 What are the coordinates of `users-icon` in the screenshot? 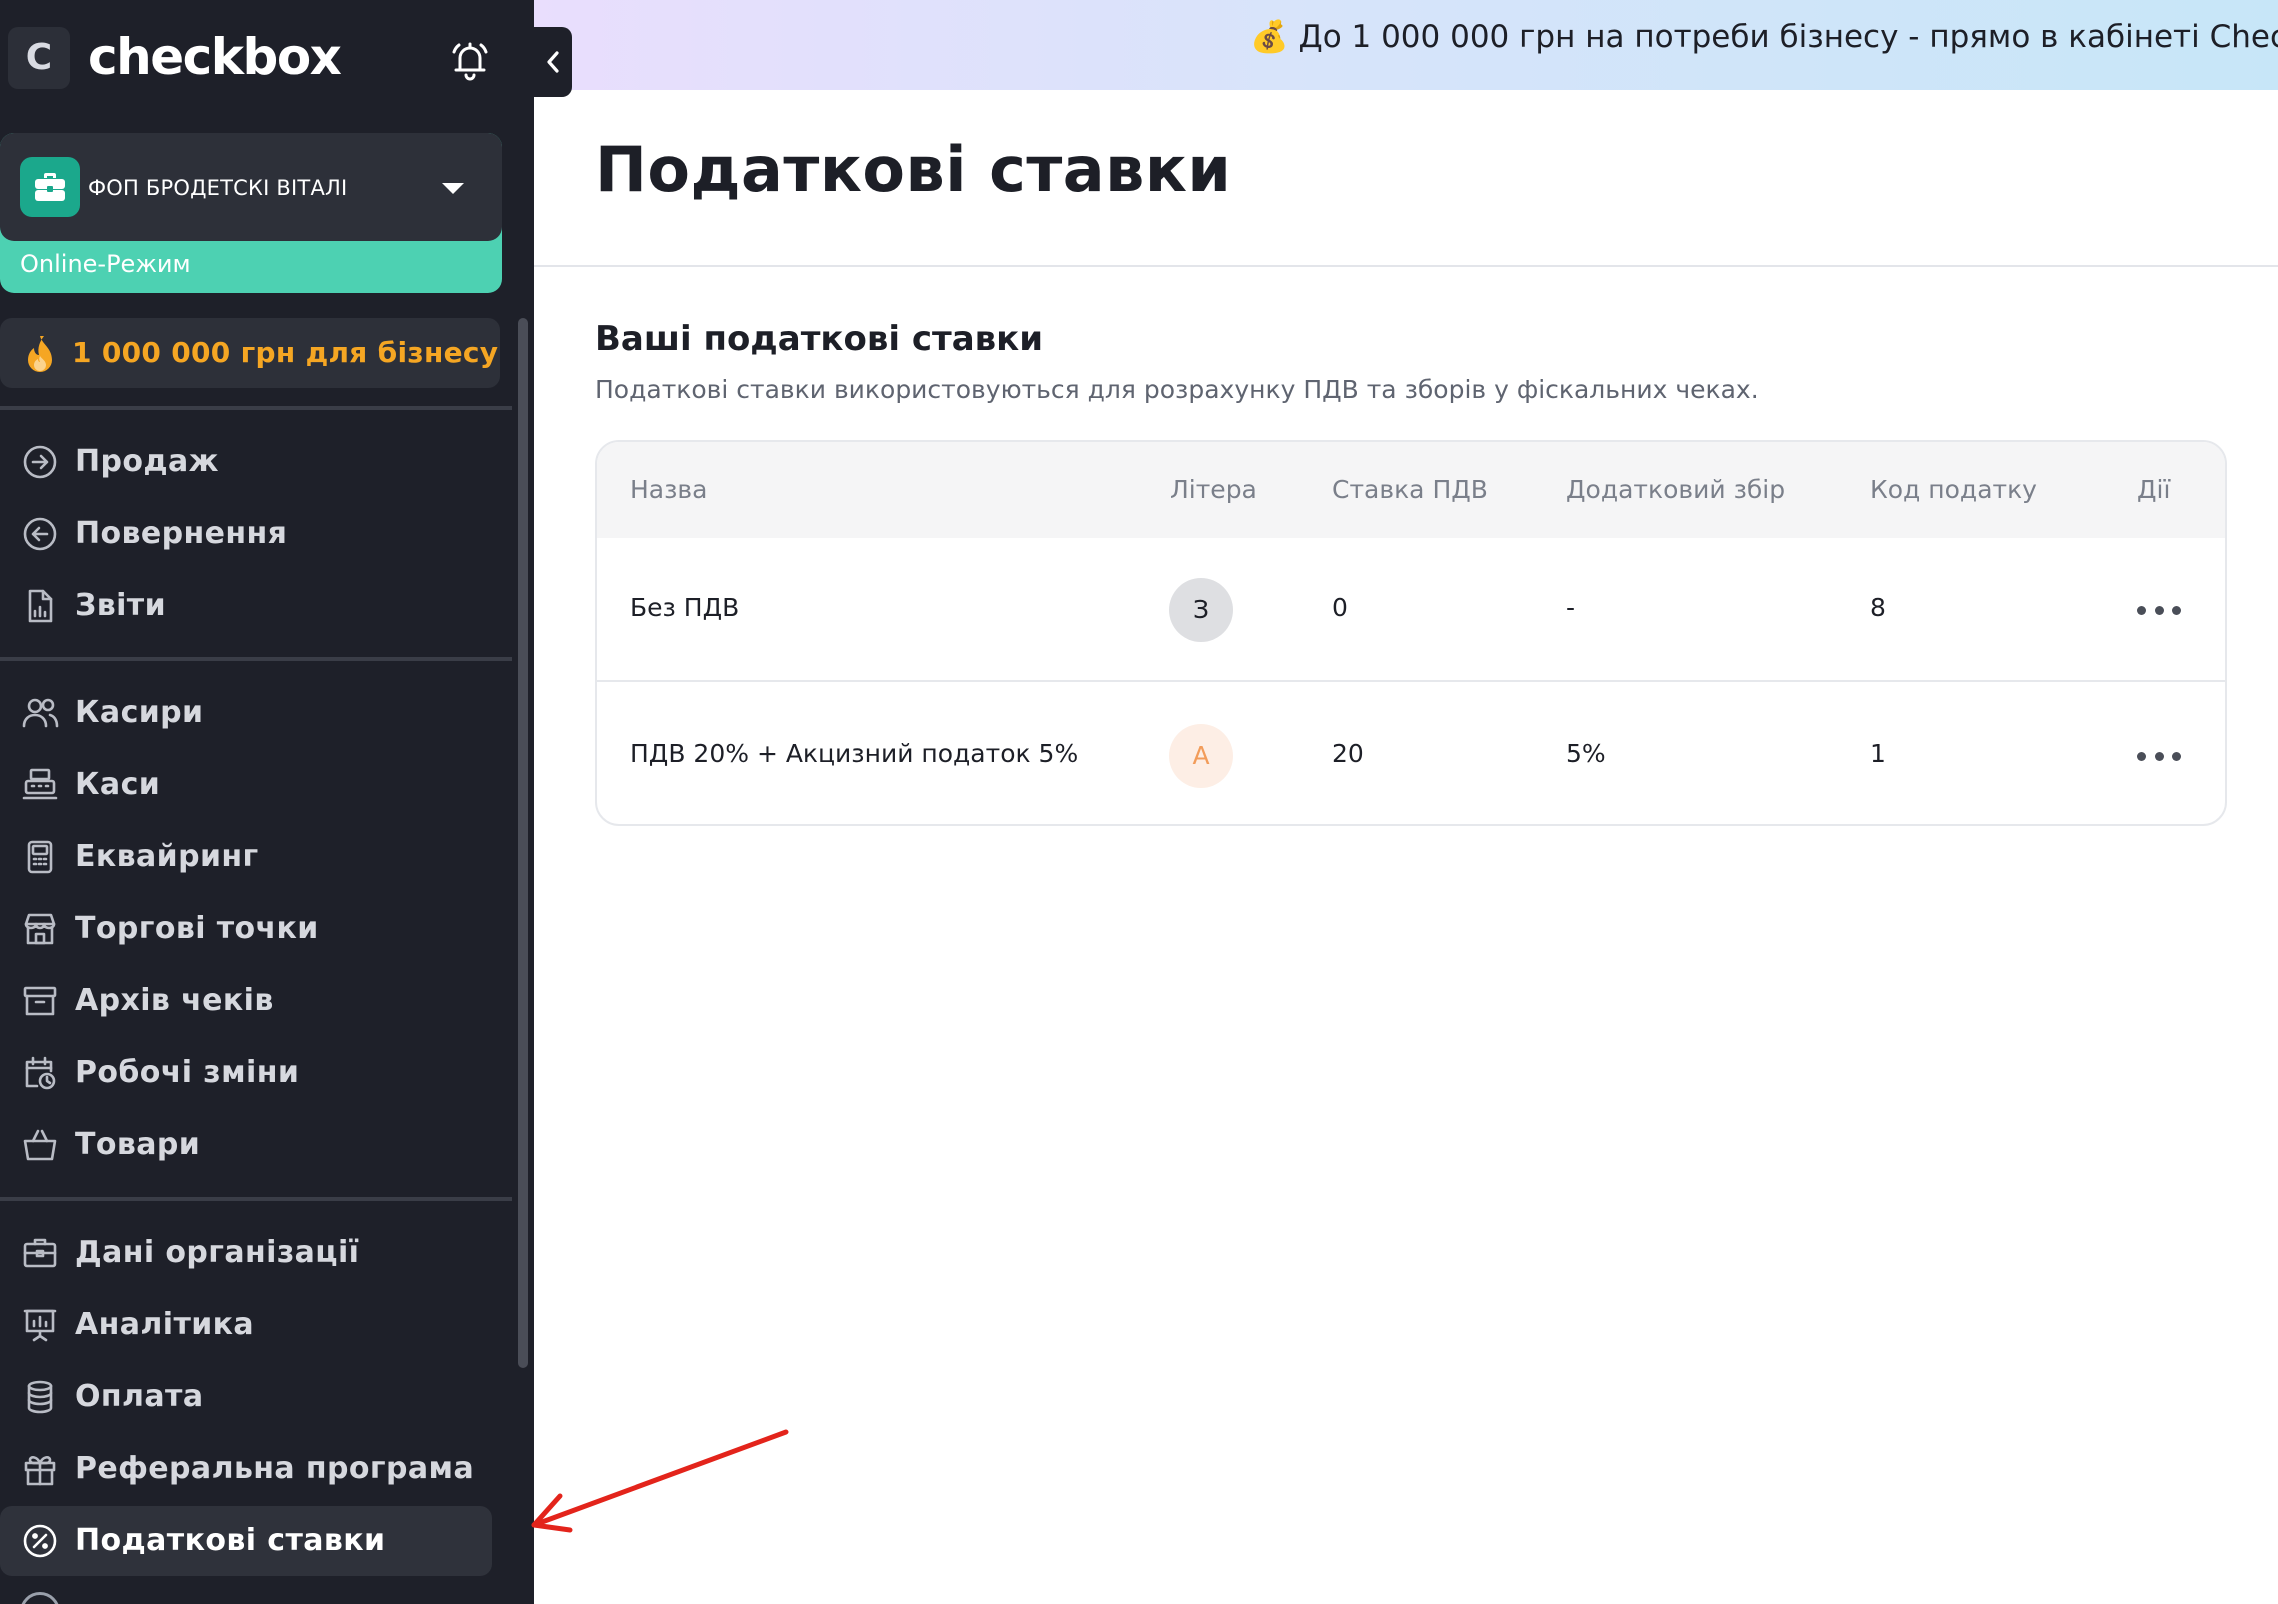 It's located at (40, 713).